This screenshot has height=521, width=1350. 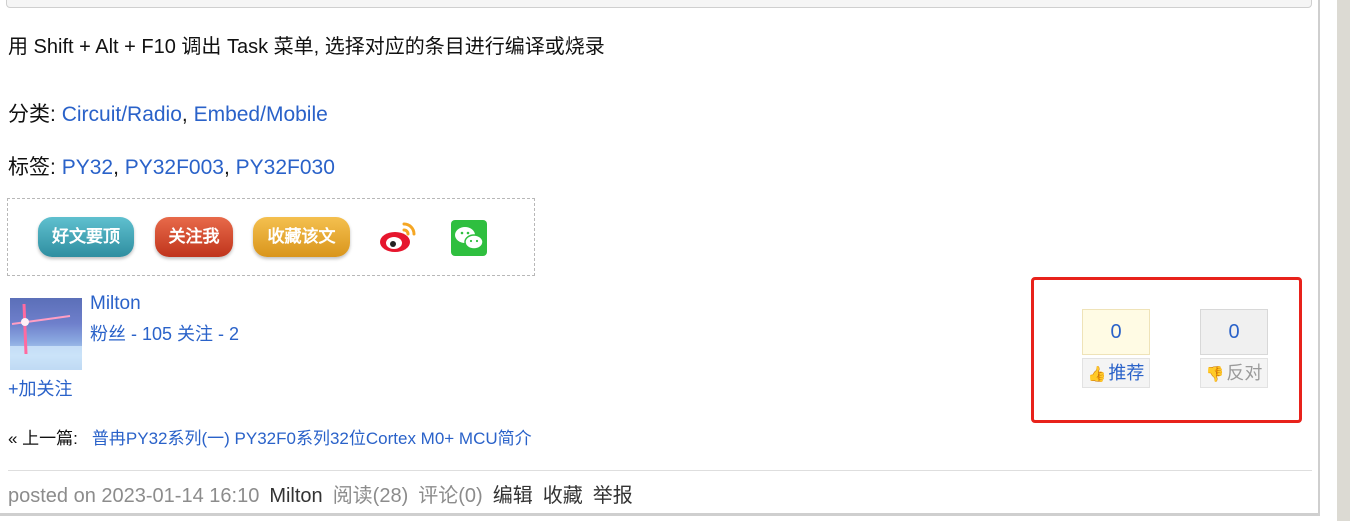 I want to click on recommend-count: 0, so click(x=1116, y=332).